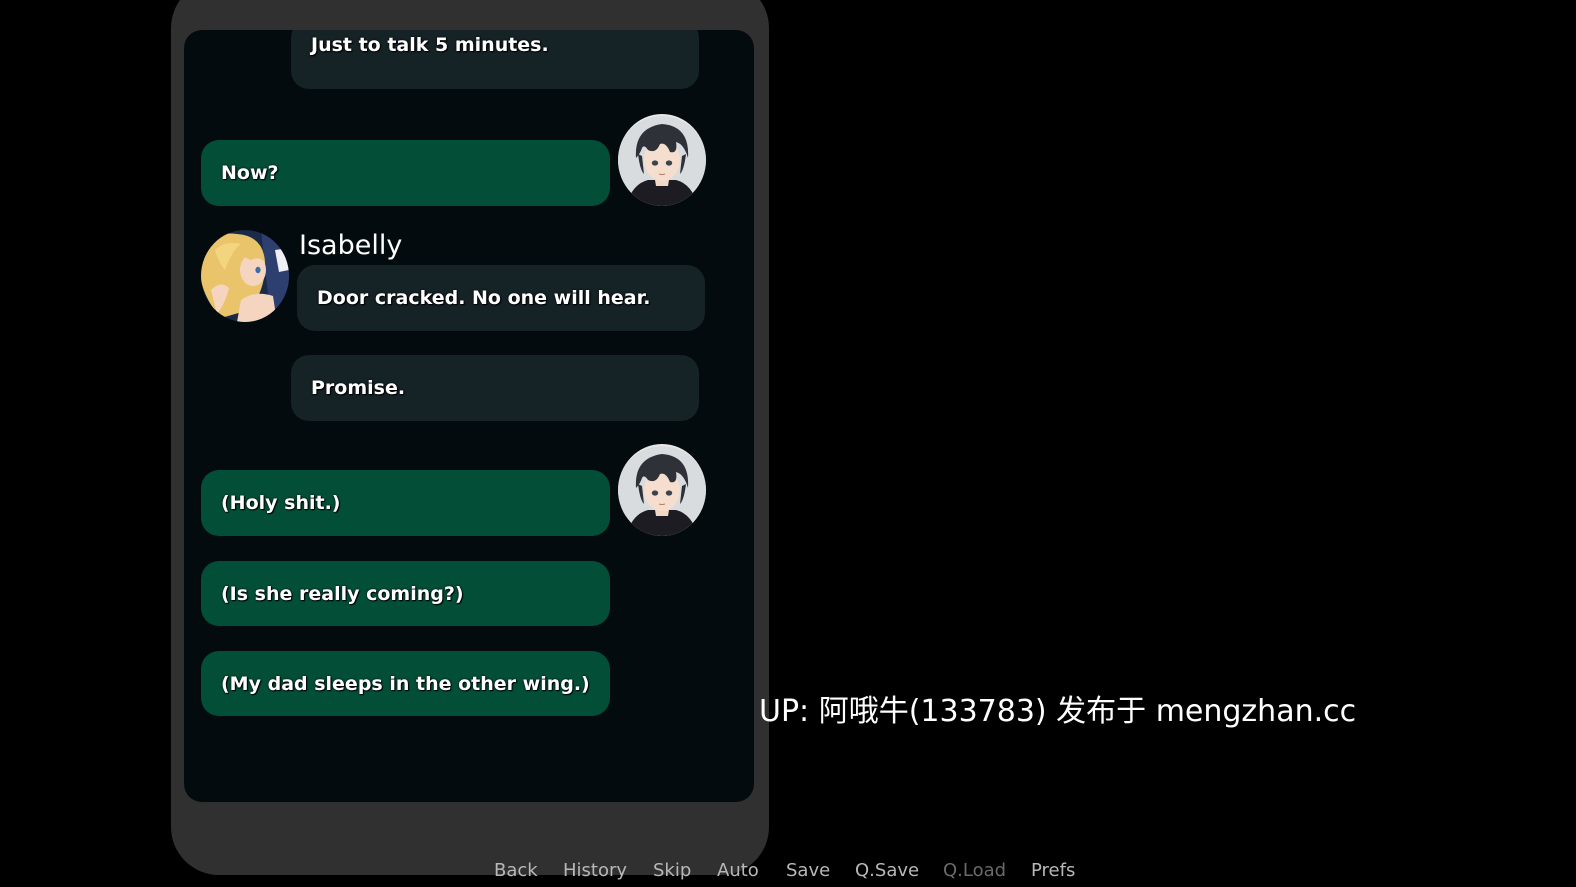 Image resolution: width=1576 pixels, height=887 pixels. What do you see at coordinates (281, 503) in the screenshot?
I see `chat-bubble-text: (Holy shit.)` at bounding box center [281, 503].